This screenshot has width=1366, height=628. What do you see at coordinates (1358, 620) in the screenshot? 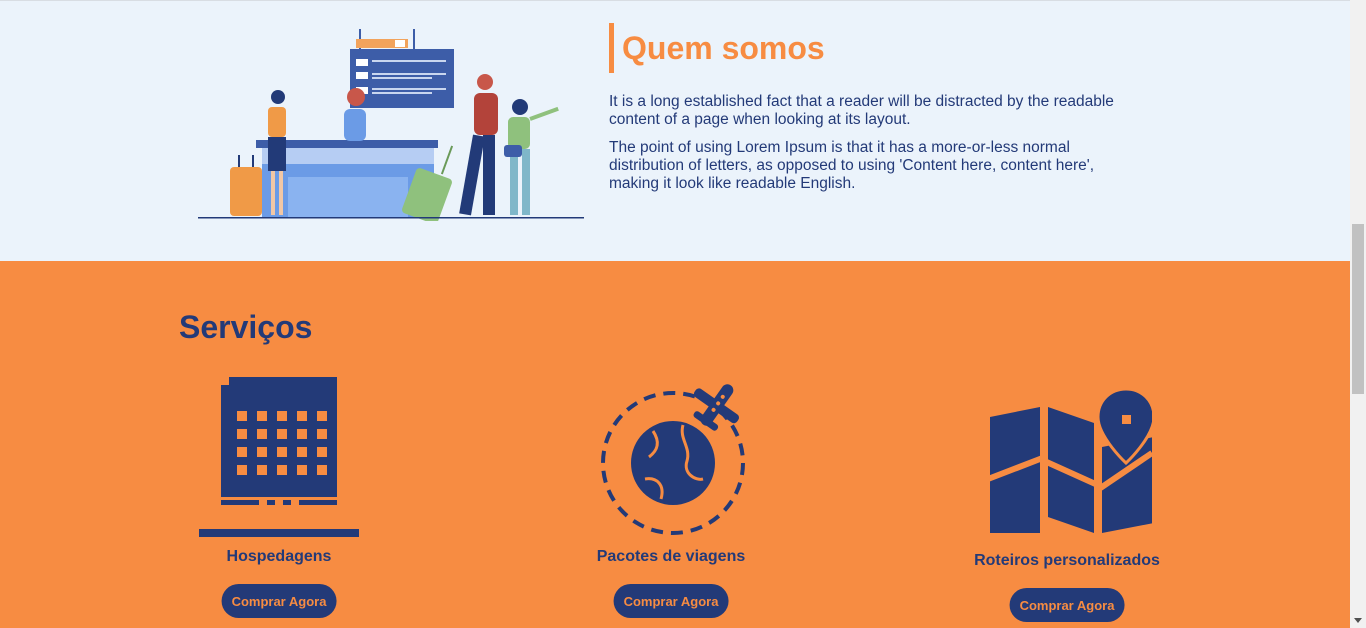
I see `scroll-down-arrow-icon` at bounding box center [1358, 620].